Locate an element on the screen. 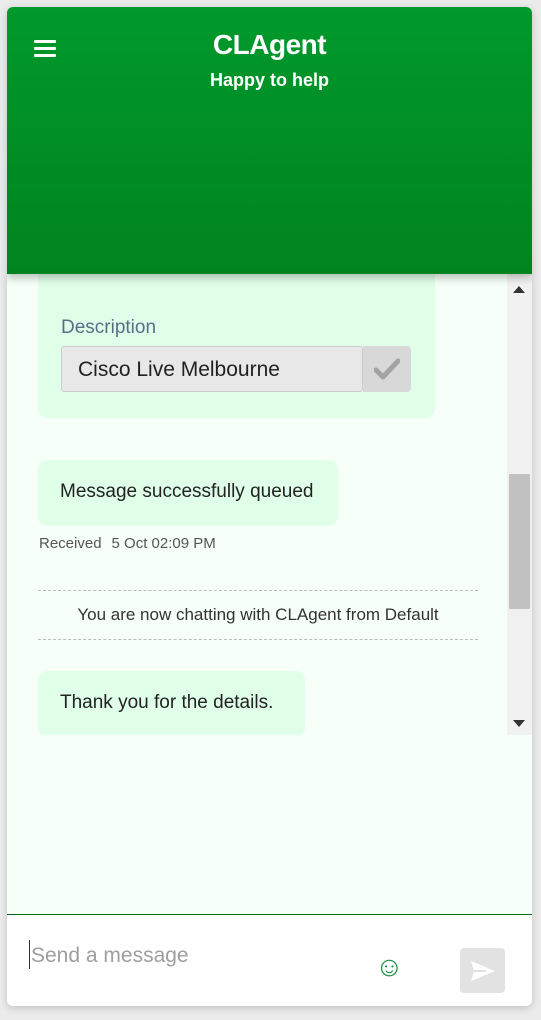 The width and height of the screenshot is (541, 1020). smiley-icon: ☺ is located at coordinates (389, 967).